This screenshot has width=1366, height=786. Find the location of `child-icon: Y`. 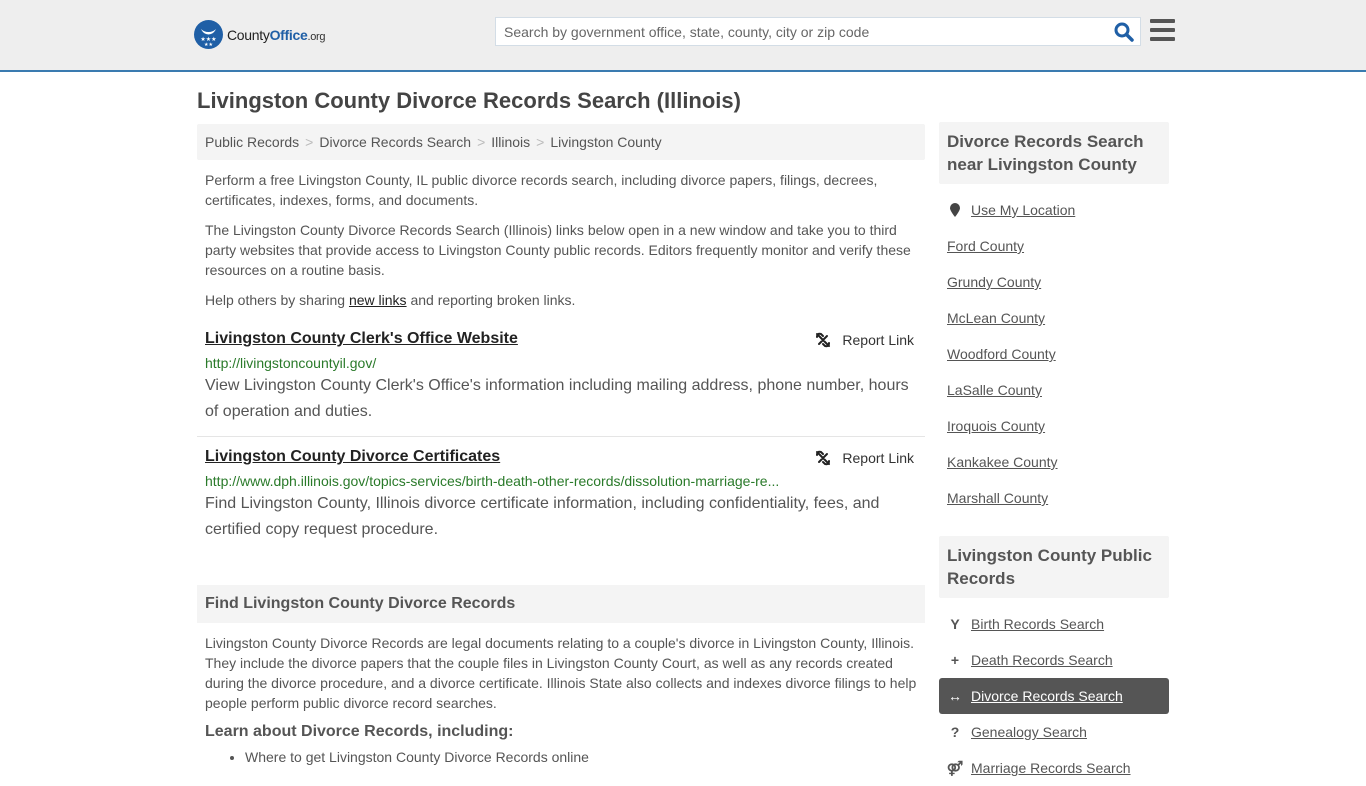

child-icon: Y is located at coordinates (955, 624).